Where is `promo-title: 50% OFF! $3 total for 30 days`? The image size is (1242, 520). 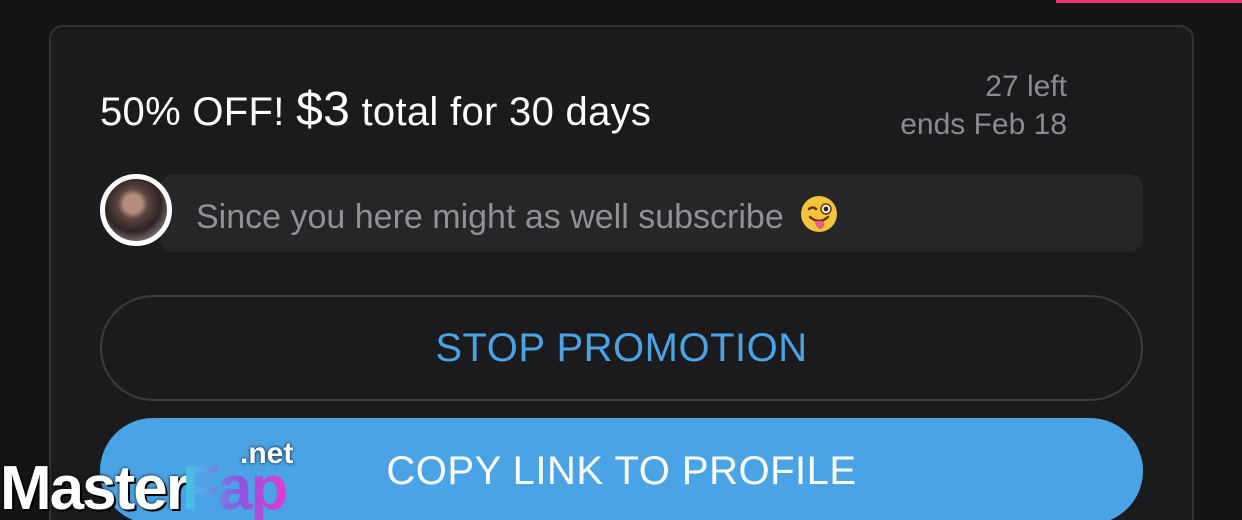
promo-title: 50% OFF! $3 total for 30 days is located at coordinates (375, 109).